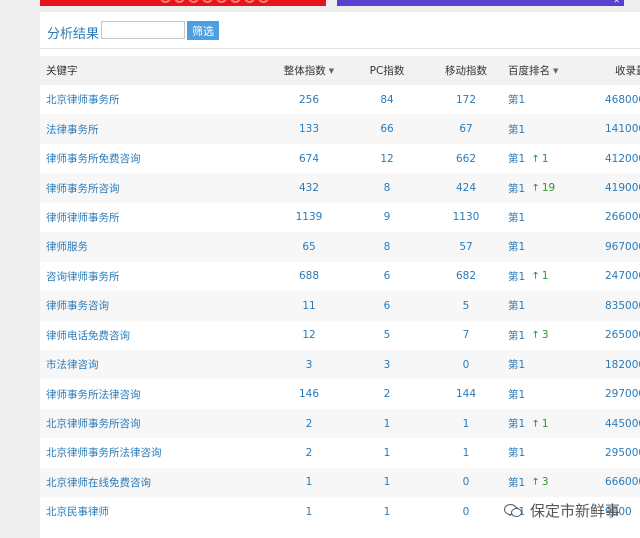  Describe the element at coordinates (72, 129) in the screenshot. I see `keyword-link: 法律事务所` at that location.